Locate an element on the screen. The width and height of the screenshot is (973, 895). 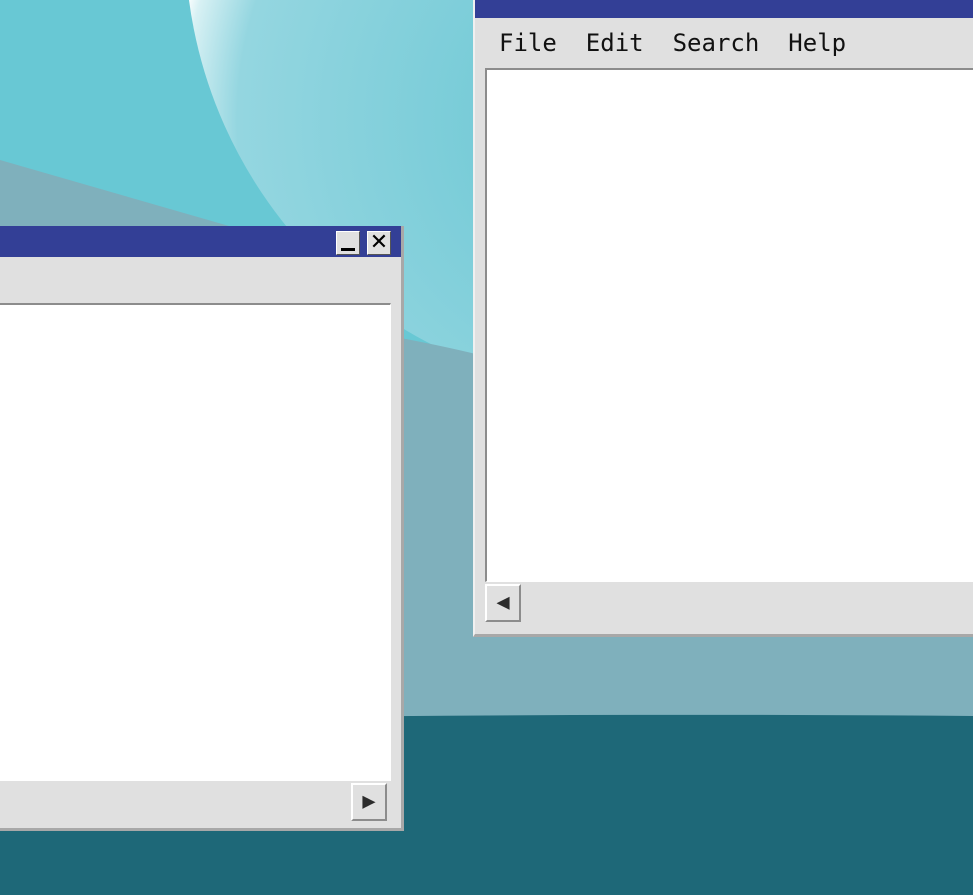
scroll-right-button: ▶ is located at coordinates (369, 802).